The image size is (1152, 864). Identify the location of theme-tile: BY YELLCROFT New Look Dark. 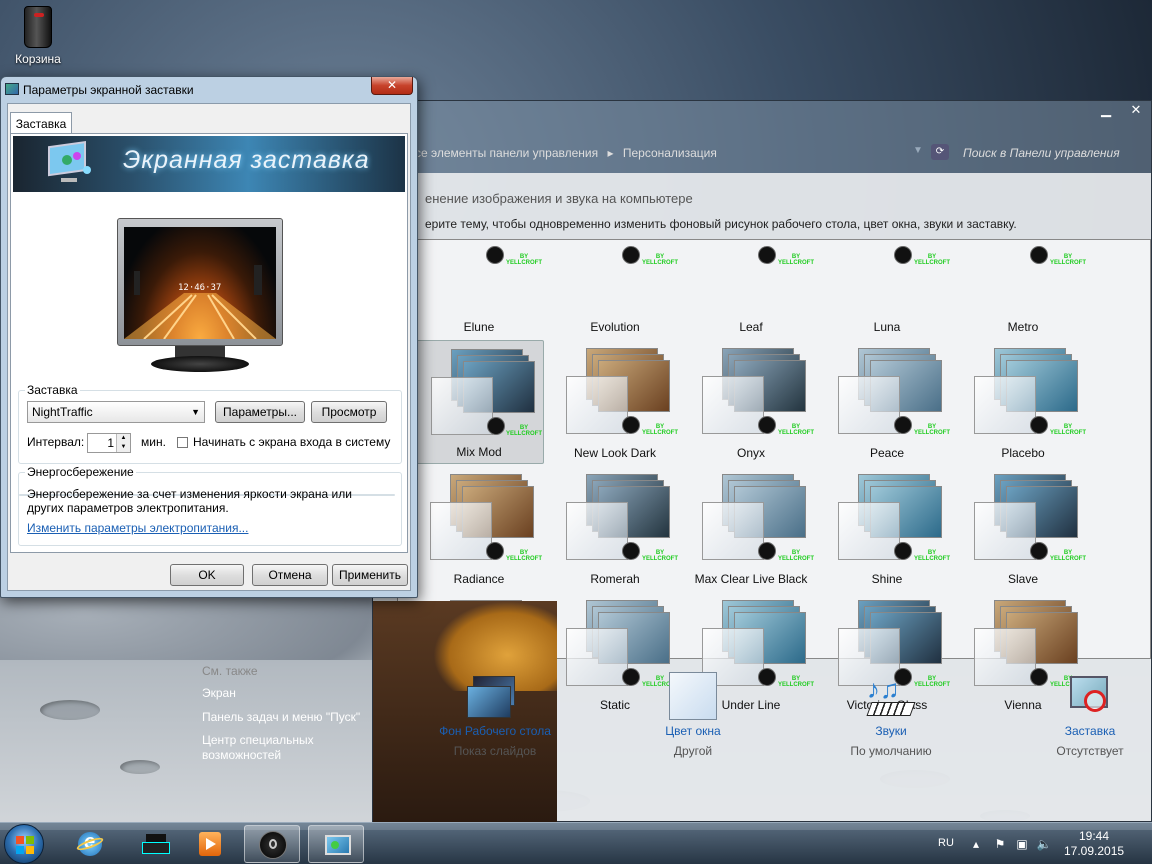
(615, 402).